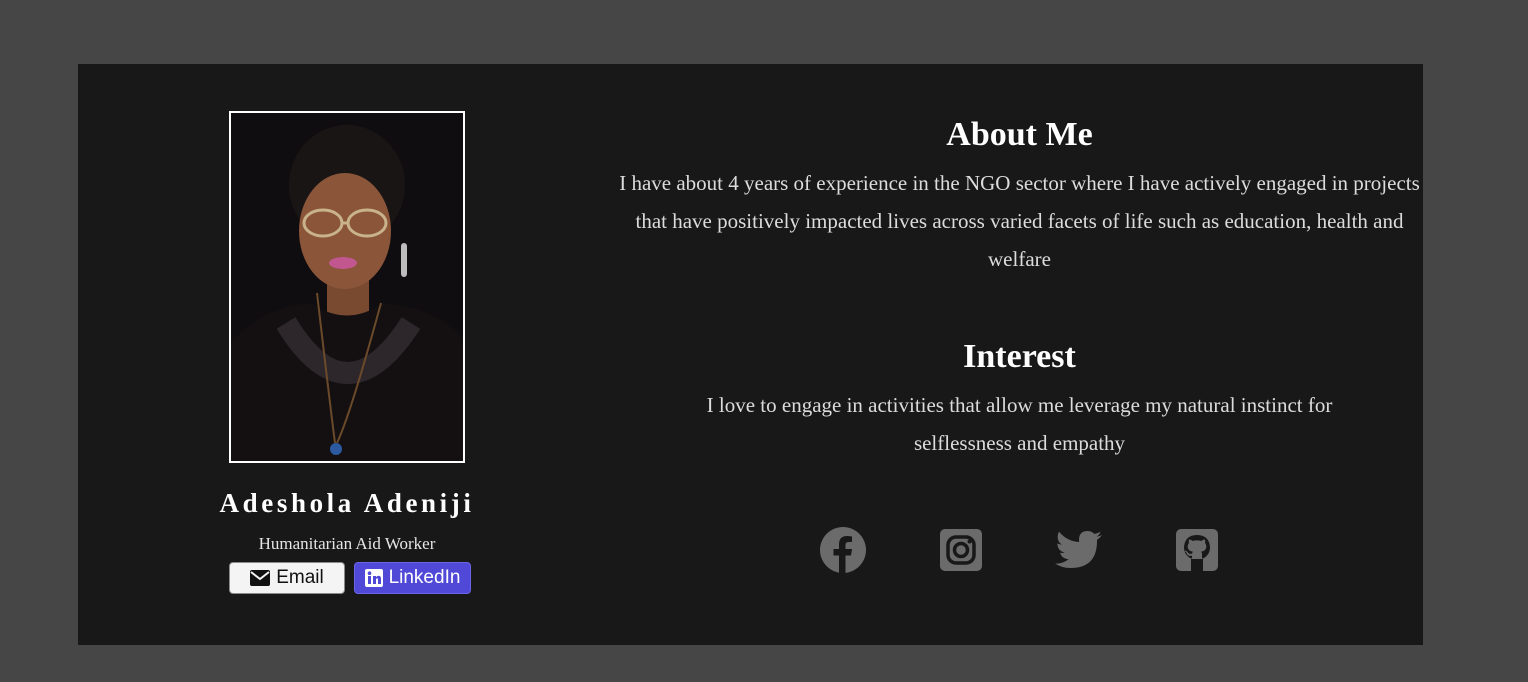 This screenshot has height=682, width=1528. I want to click on contact-buttons: Email LinkedIn, so click(351, 579).